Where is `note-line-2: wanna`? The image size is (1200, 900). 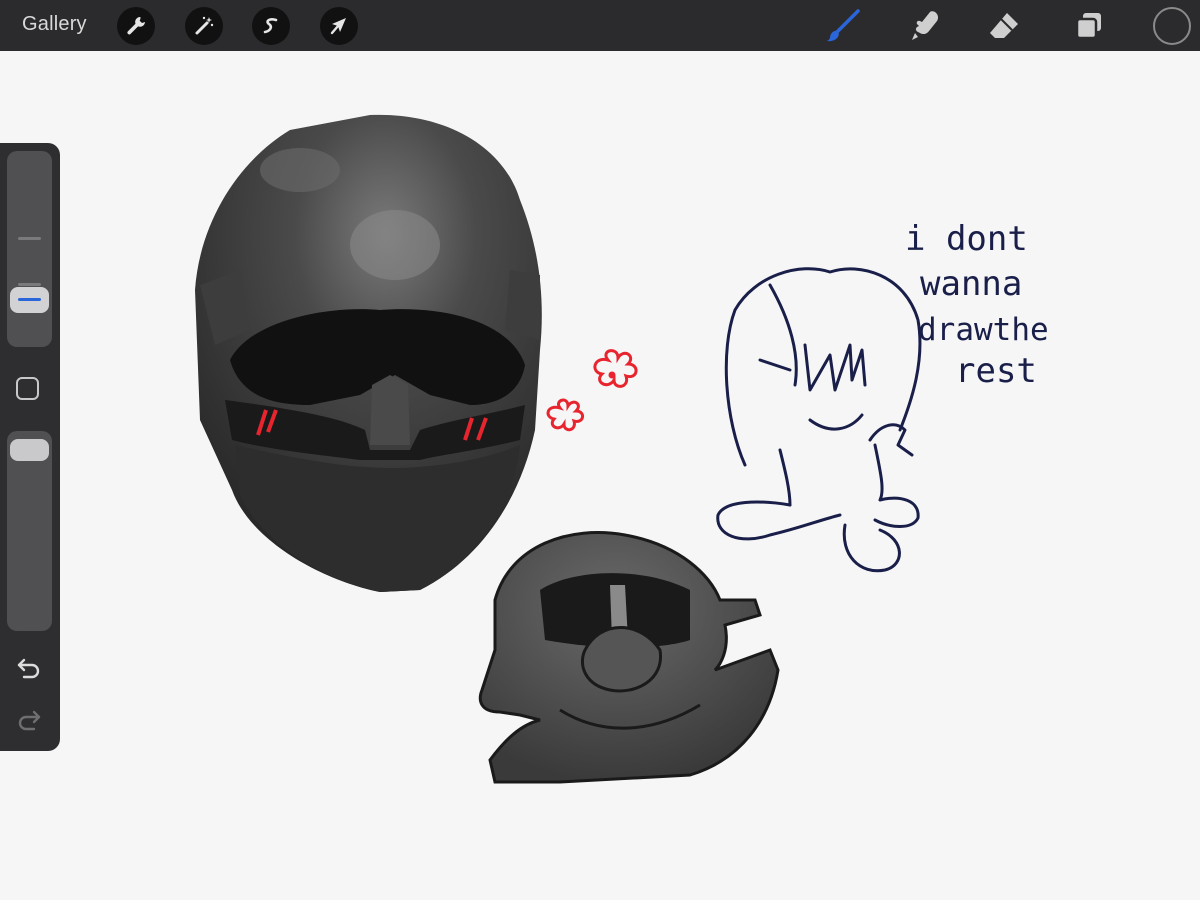 note-line-2: wanna is located at coordinates (971, 284).